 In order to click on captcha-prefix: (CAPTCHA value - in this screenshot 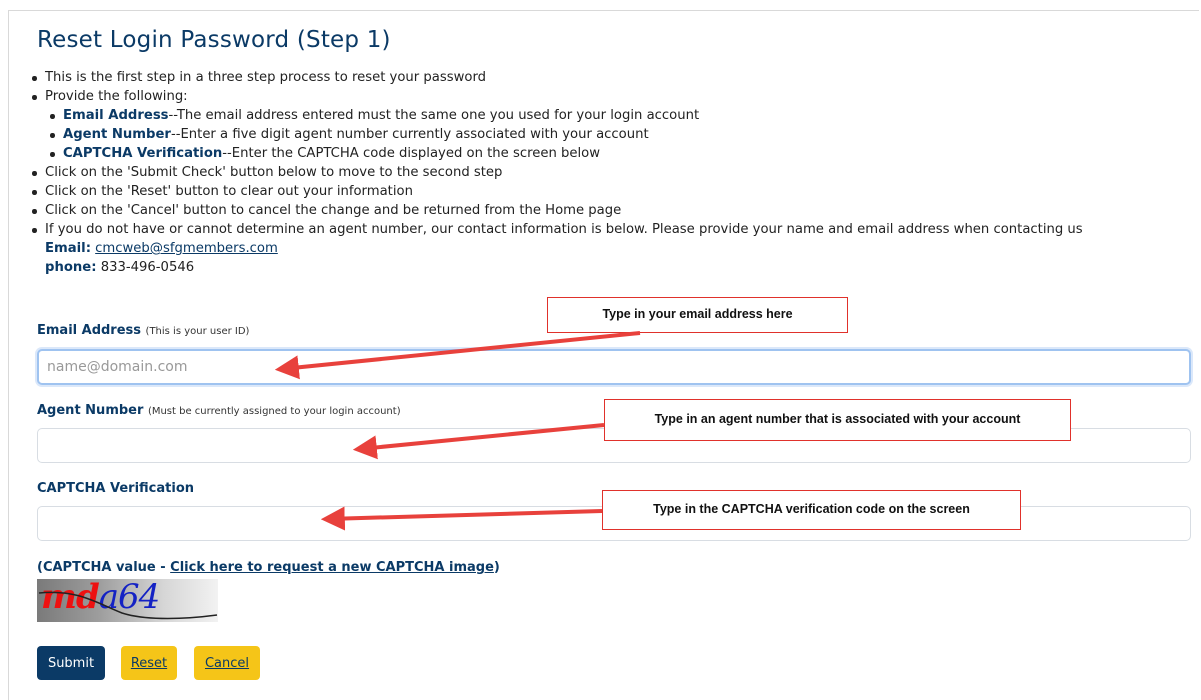, I will do `click(104, 567)`.